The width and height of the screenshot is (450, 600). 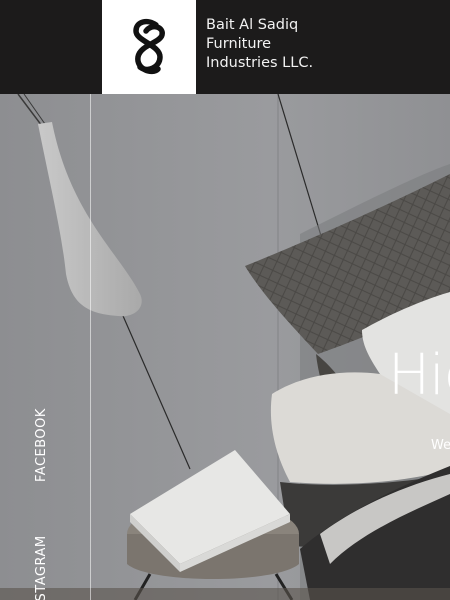 I want to click on logo-link, so click(x=149, y=47).